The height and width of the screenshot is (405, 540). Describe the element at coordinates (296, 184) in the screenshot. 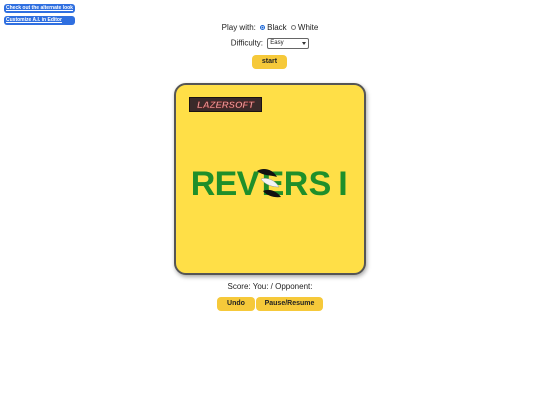

I see `title-letter-r2: R` at that location.